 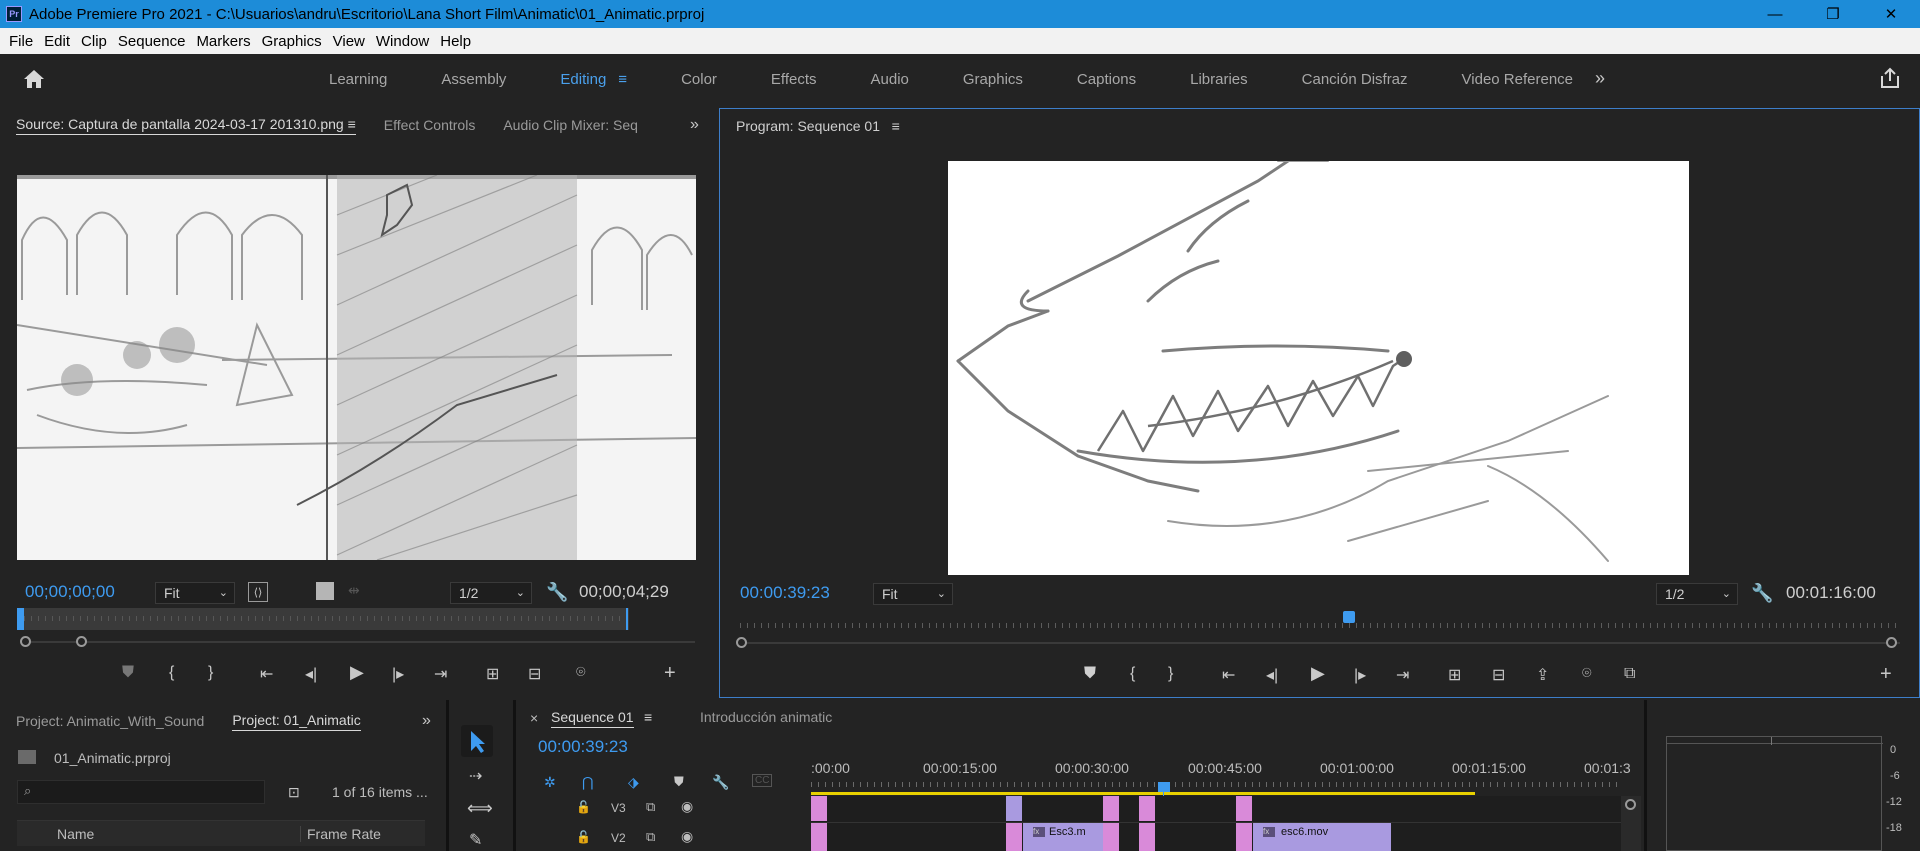 I want to click on close-button: ✕, so click(x=1891, y=14).